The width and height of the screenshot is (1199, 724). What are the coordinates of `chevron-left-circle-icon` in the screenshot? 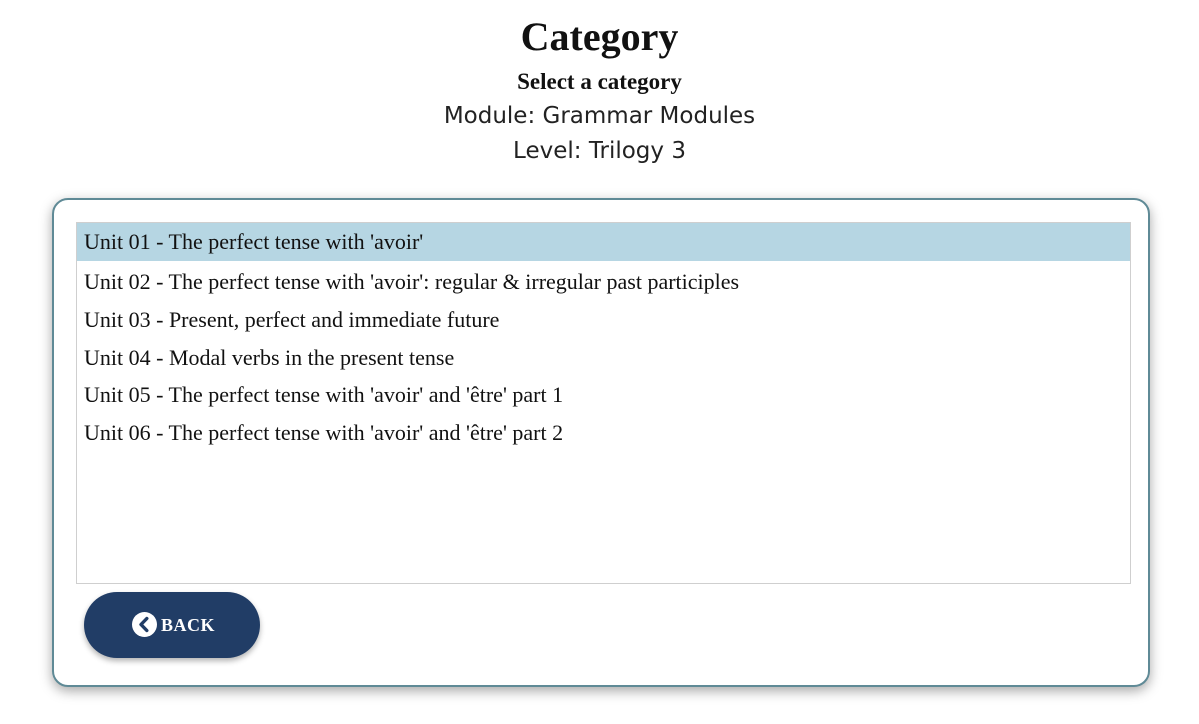 It's located at (144, 624).